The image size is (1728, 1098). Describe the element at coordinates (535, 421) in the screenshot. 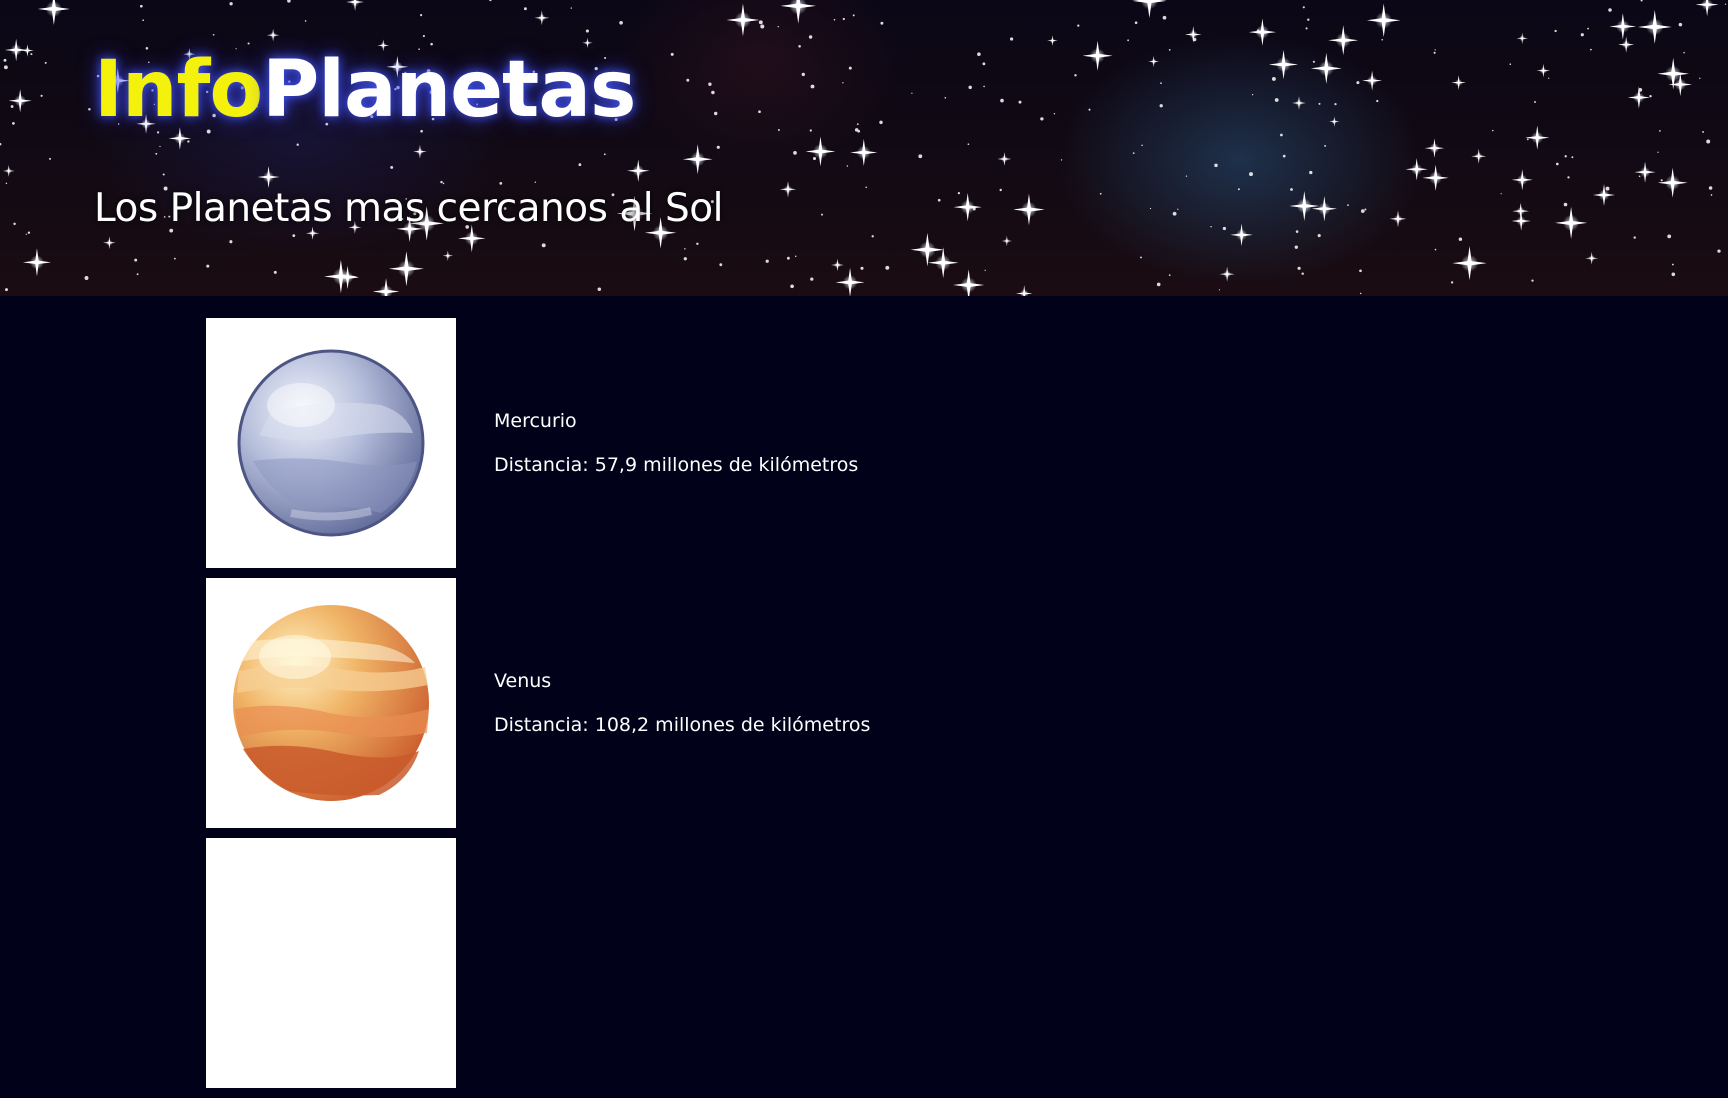

I see `planet-name: Mercurio` at that location.